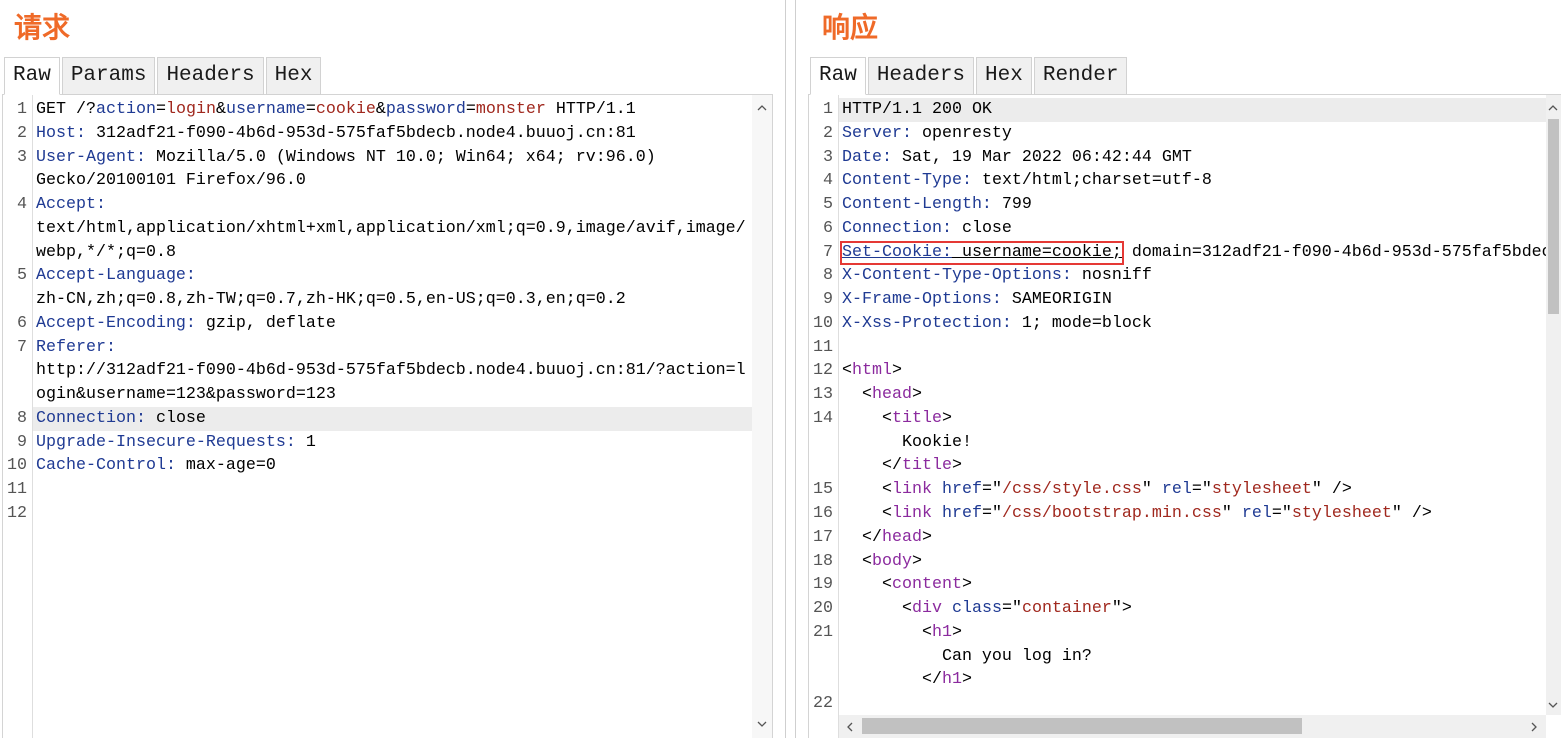 The height and width of the screenshot is (738, 1561). What do you see at coordinates (877, 133) in the screenshot?
I see `token-name: Server:` at bounding box center [877, 133].